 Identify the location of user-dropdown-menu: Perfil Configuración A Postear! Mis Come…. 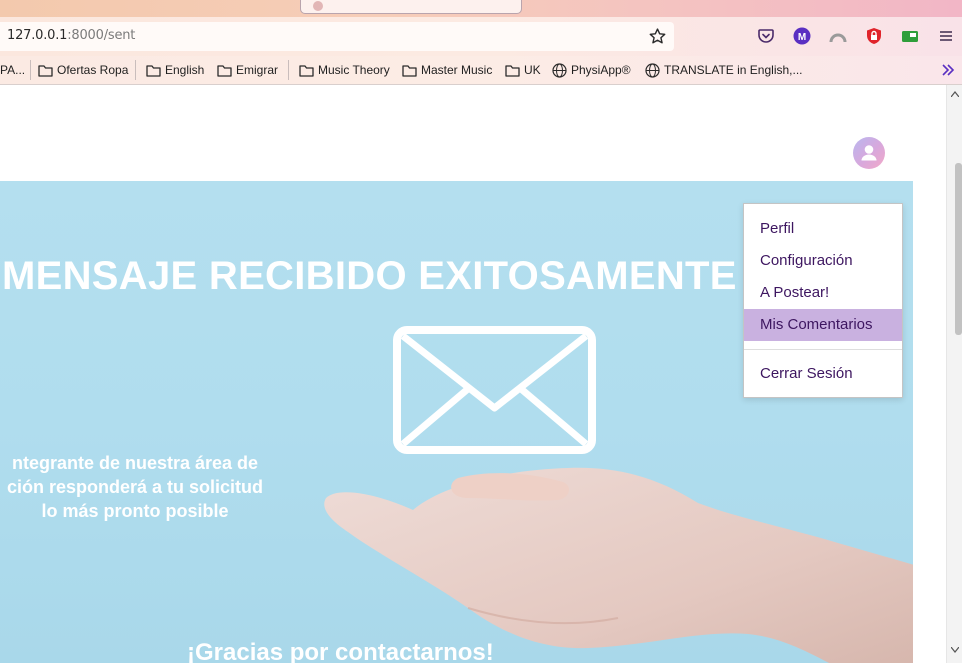
(823, 300).